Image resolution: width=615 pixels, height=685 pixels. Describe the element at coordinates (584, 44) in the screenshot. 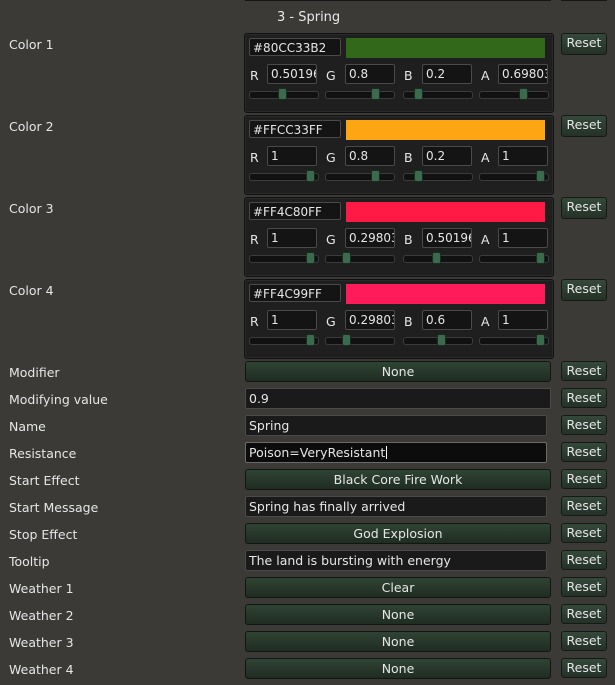

I see `color-1-reset-button: Reset` at that location.